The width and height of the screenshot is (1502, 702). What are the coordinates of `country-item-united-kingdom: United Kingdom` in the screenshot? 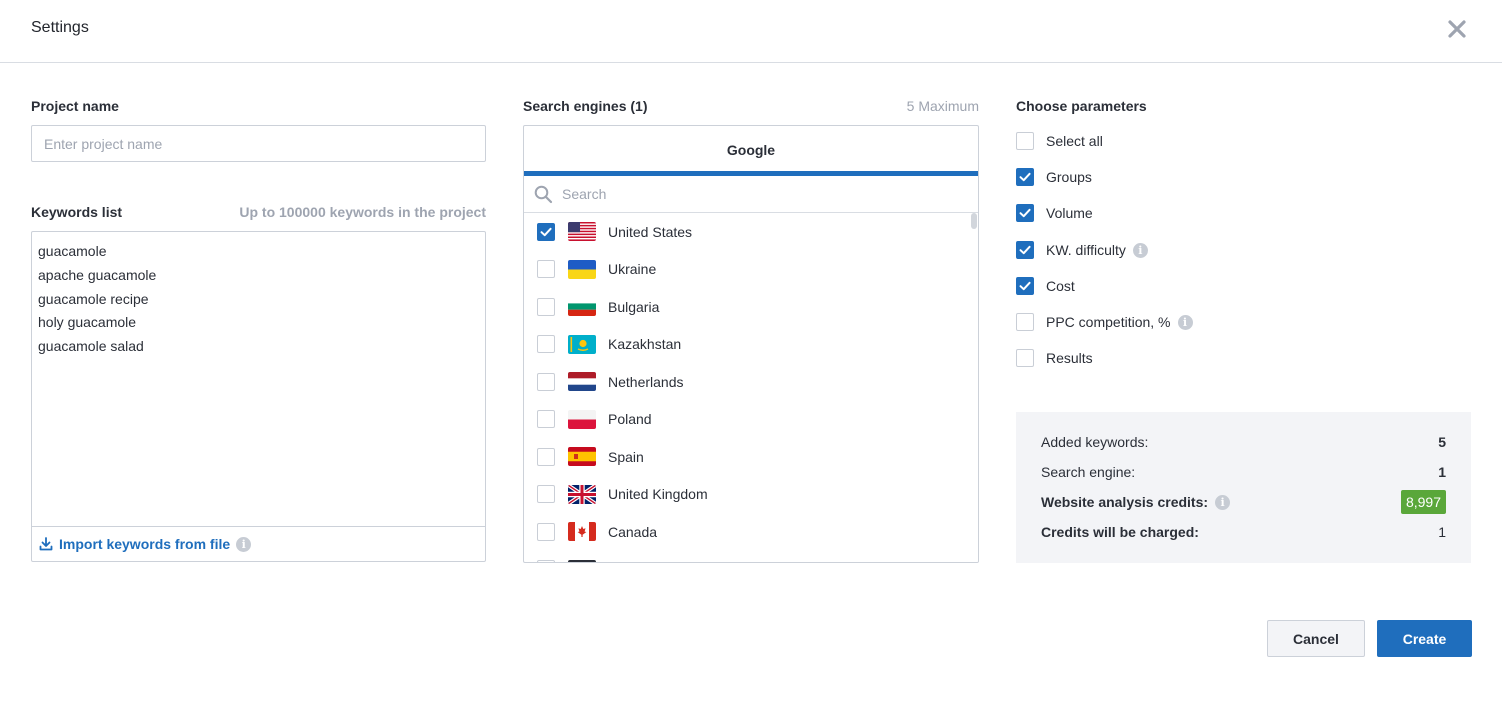 It's located at (747, 495).